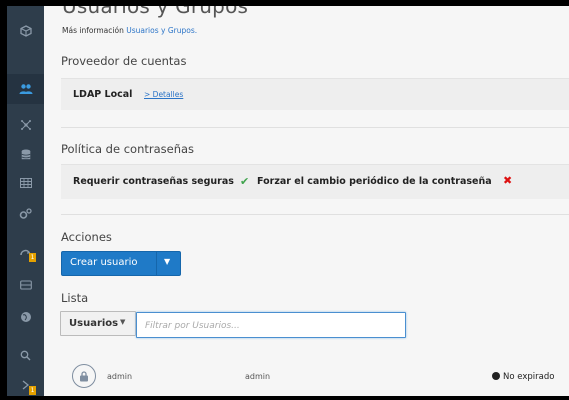  I want to click on row-status: No expirado, so click(523, 377).